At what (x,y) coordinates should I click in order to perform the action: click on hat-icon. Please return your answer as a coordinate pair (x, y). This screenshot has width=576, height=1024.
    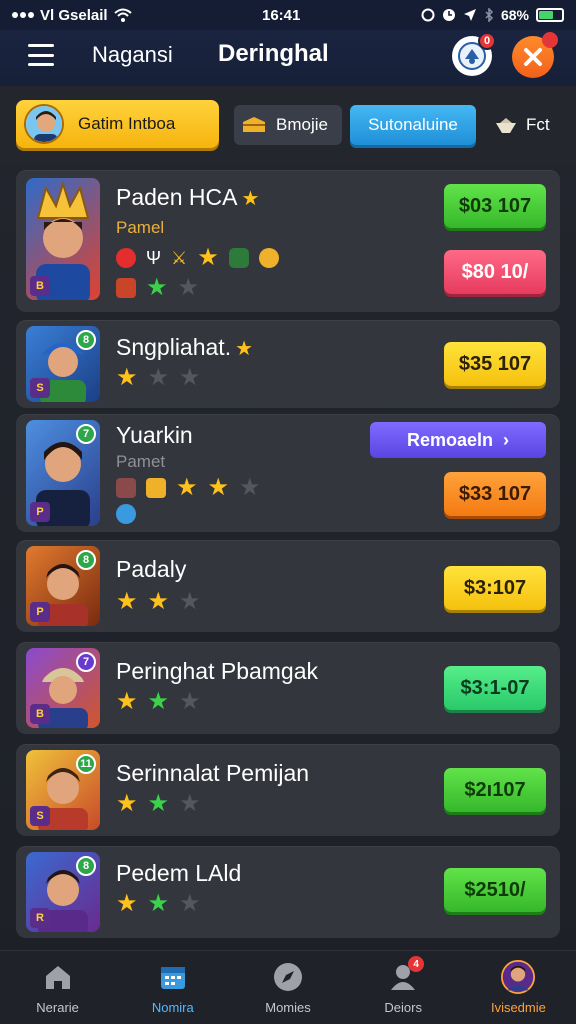
    Looking at the image, I should click on (506, 125).